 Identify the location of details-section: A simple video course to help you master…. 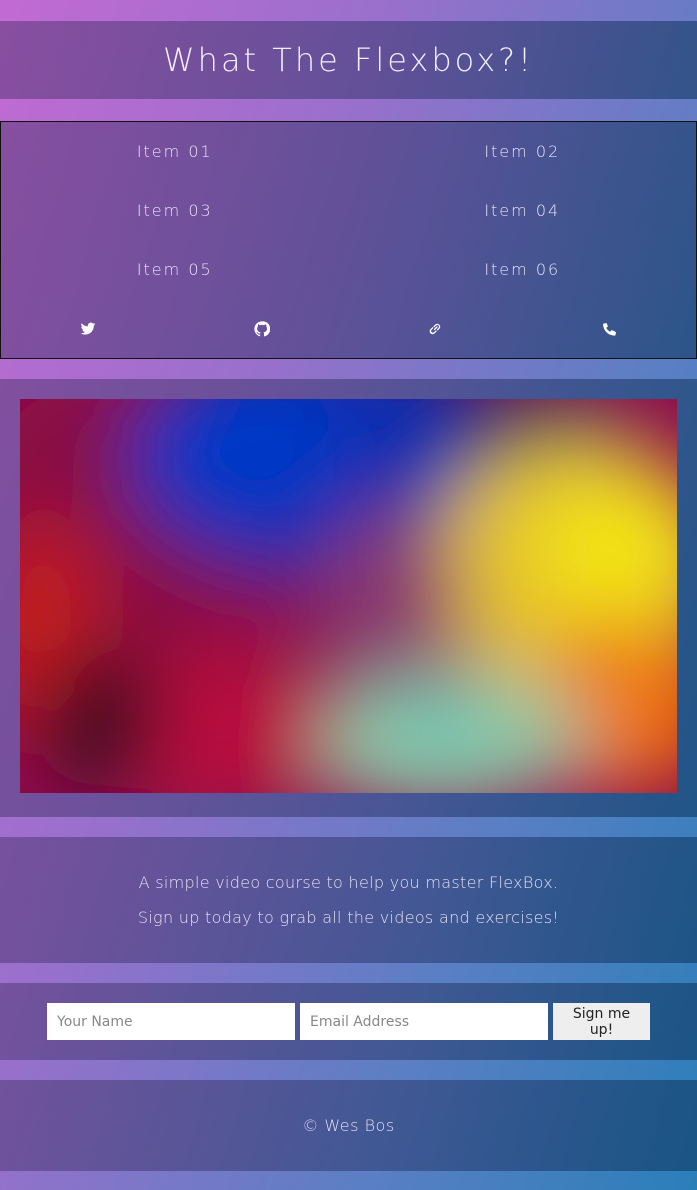
(348, 900).